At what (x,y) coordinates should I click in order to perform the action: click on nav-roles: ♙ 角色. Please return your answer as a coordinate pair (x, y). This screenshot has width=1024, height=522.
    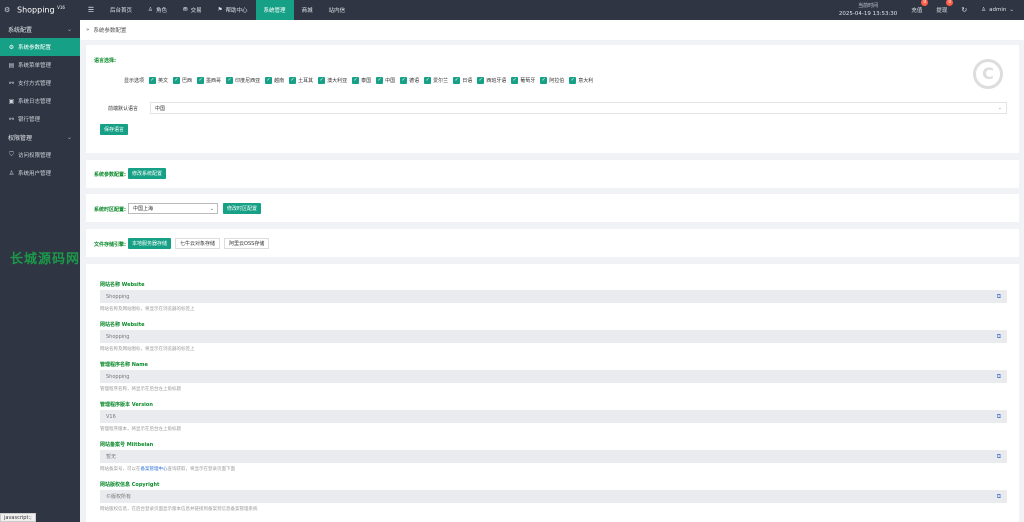
    Looking at the image, I should click on (157, 10).